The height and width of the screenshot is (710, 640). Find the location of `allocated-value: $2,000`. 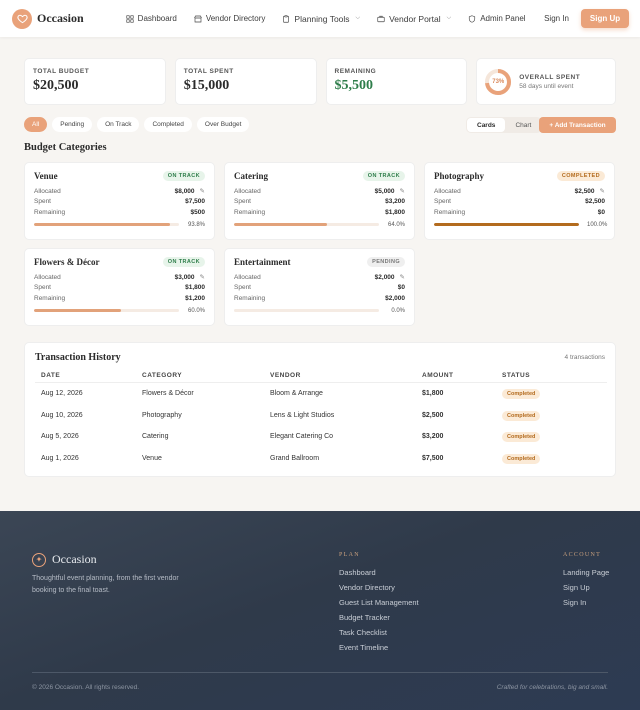

allocated-value: $2,000 is located at coordinates (384, 278).